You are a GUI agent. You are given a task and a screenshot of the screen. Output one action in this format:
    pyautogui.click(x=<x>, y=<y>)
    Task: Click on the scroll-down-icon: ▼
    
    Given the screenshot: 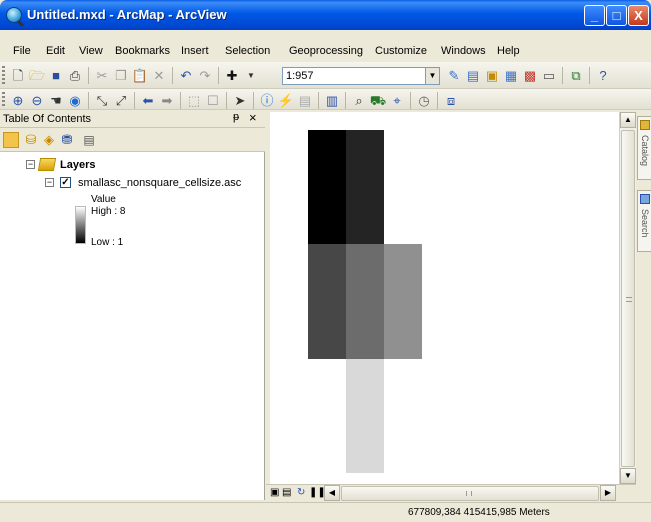 What is the action you would take?
    pyautogui.click(x=628, y=476)
    